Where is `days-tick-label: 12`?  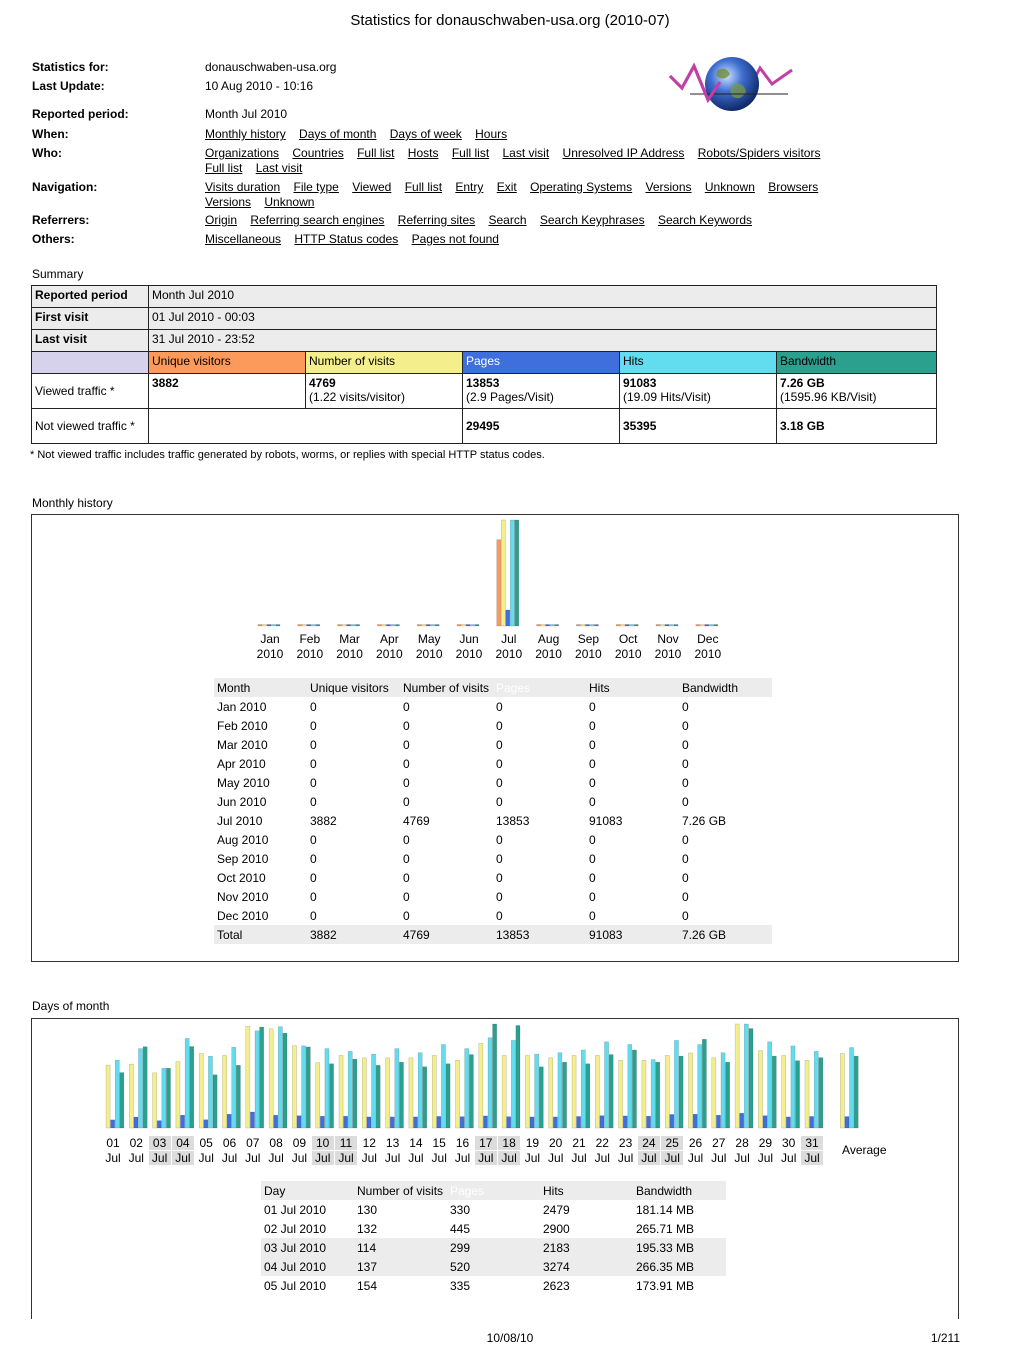
days-tick-label: 12 is located at coordinates (369, 1143).